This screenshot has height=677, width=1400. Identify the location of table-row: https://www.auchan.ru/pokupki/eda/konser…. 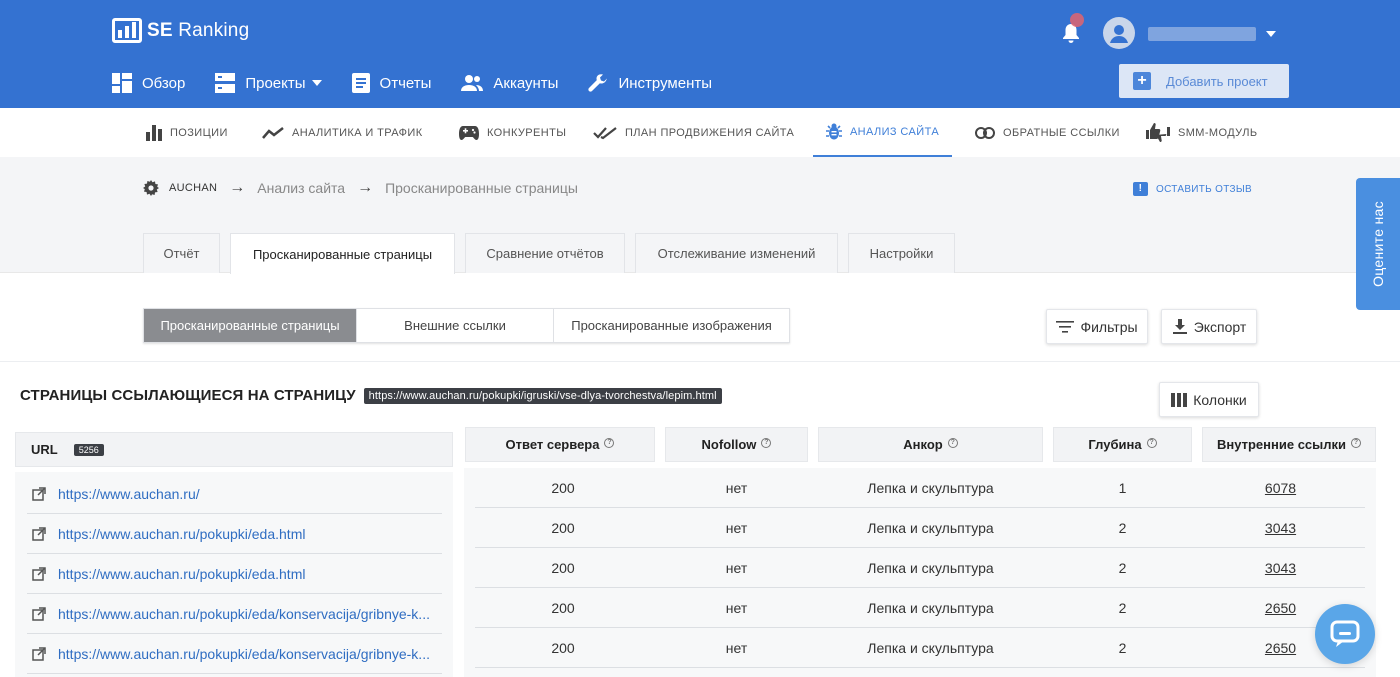
(234, 614).